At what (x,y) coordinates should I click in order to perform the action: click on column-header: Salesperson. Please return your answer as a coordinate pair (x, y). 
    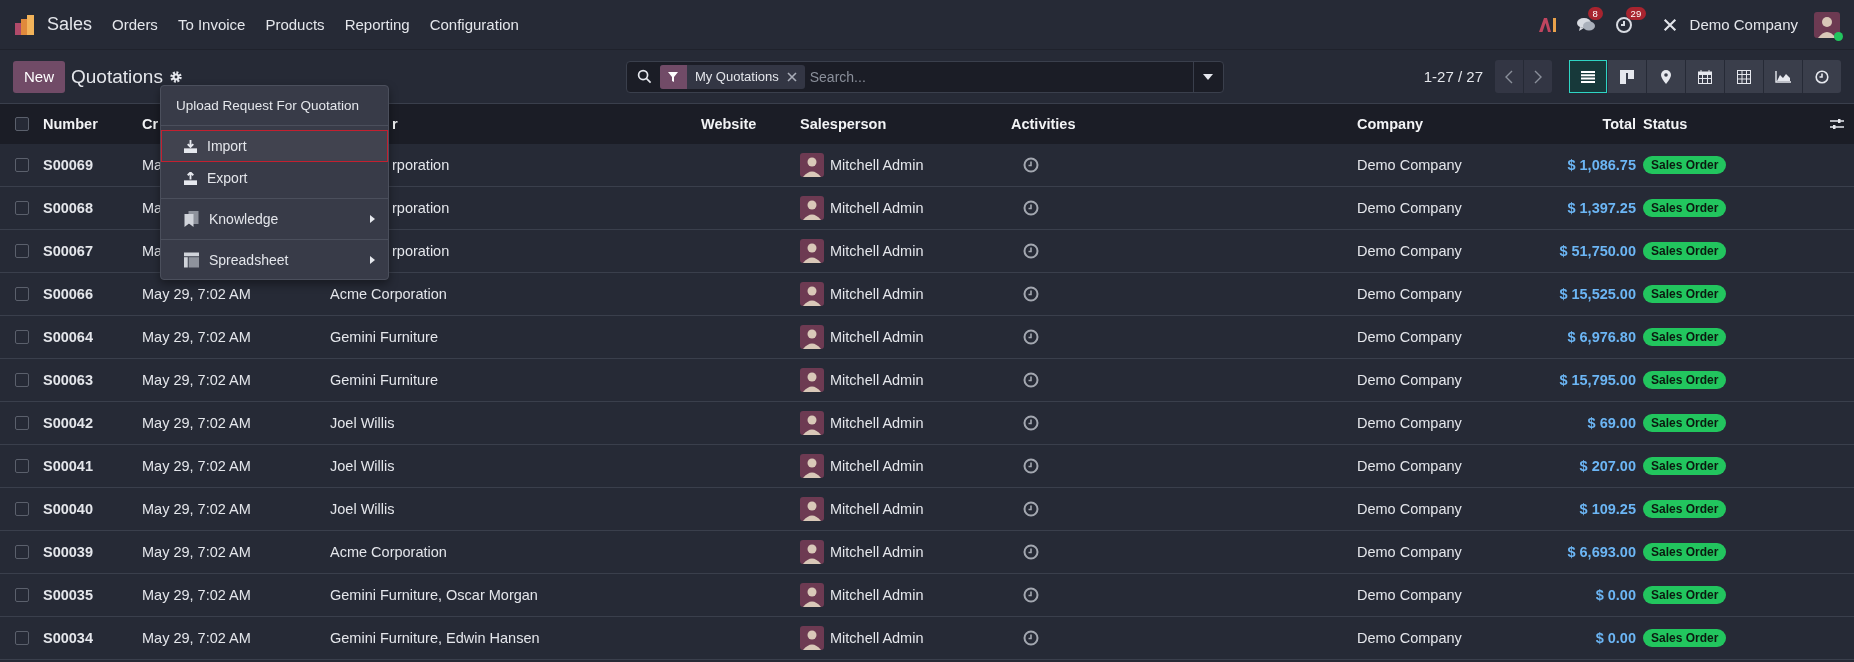
    Looking at the image, I should click on (843, 124).